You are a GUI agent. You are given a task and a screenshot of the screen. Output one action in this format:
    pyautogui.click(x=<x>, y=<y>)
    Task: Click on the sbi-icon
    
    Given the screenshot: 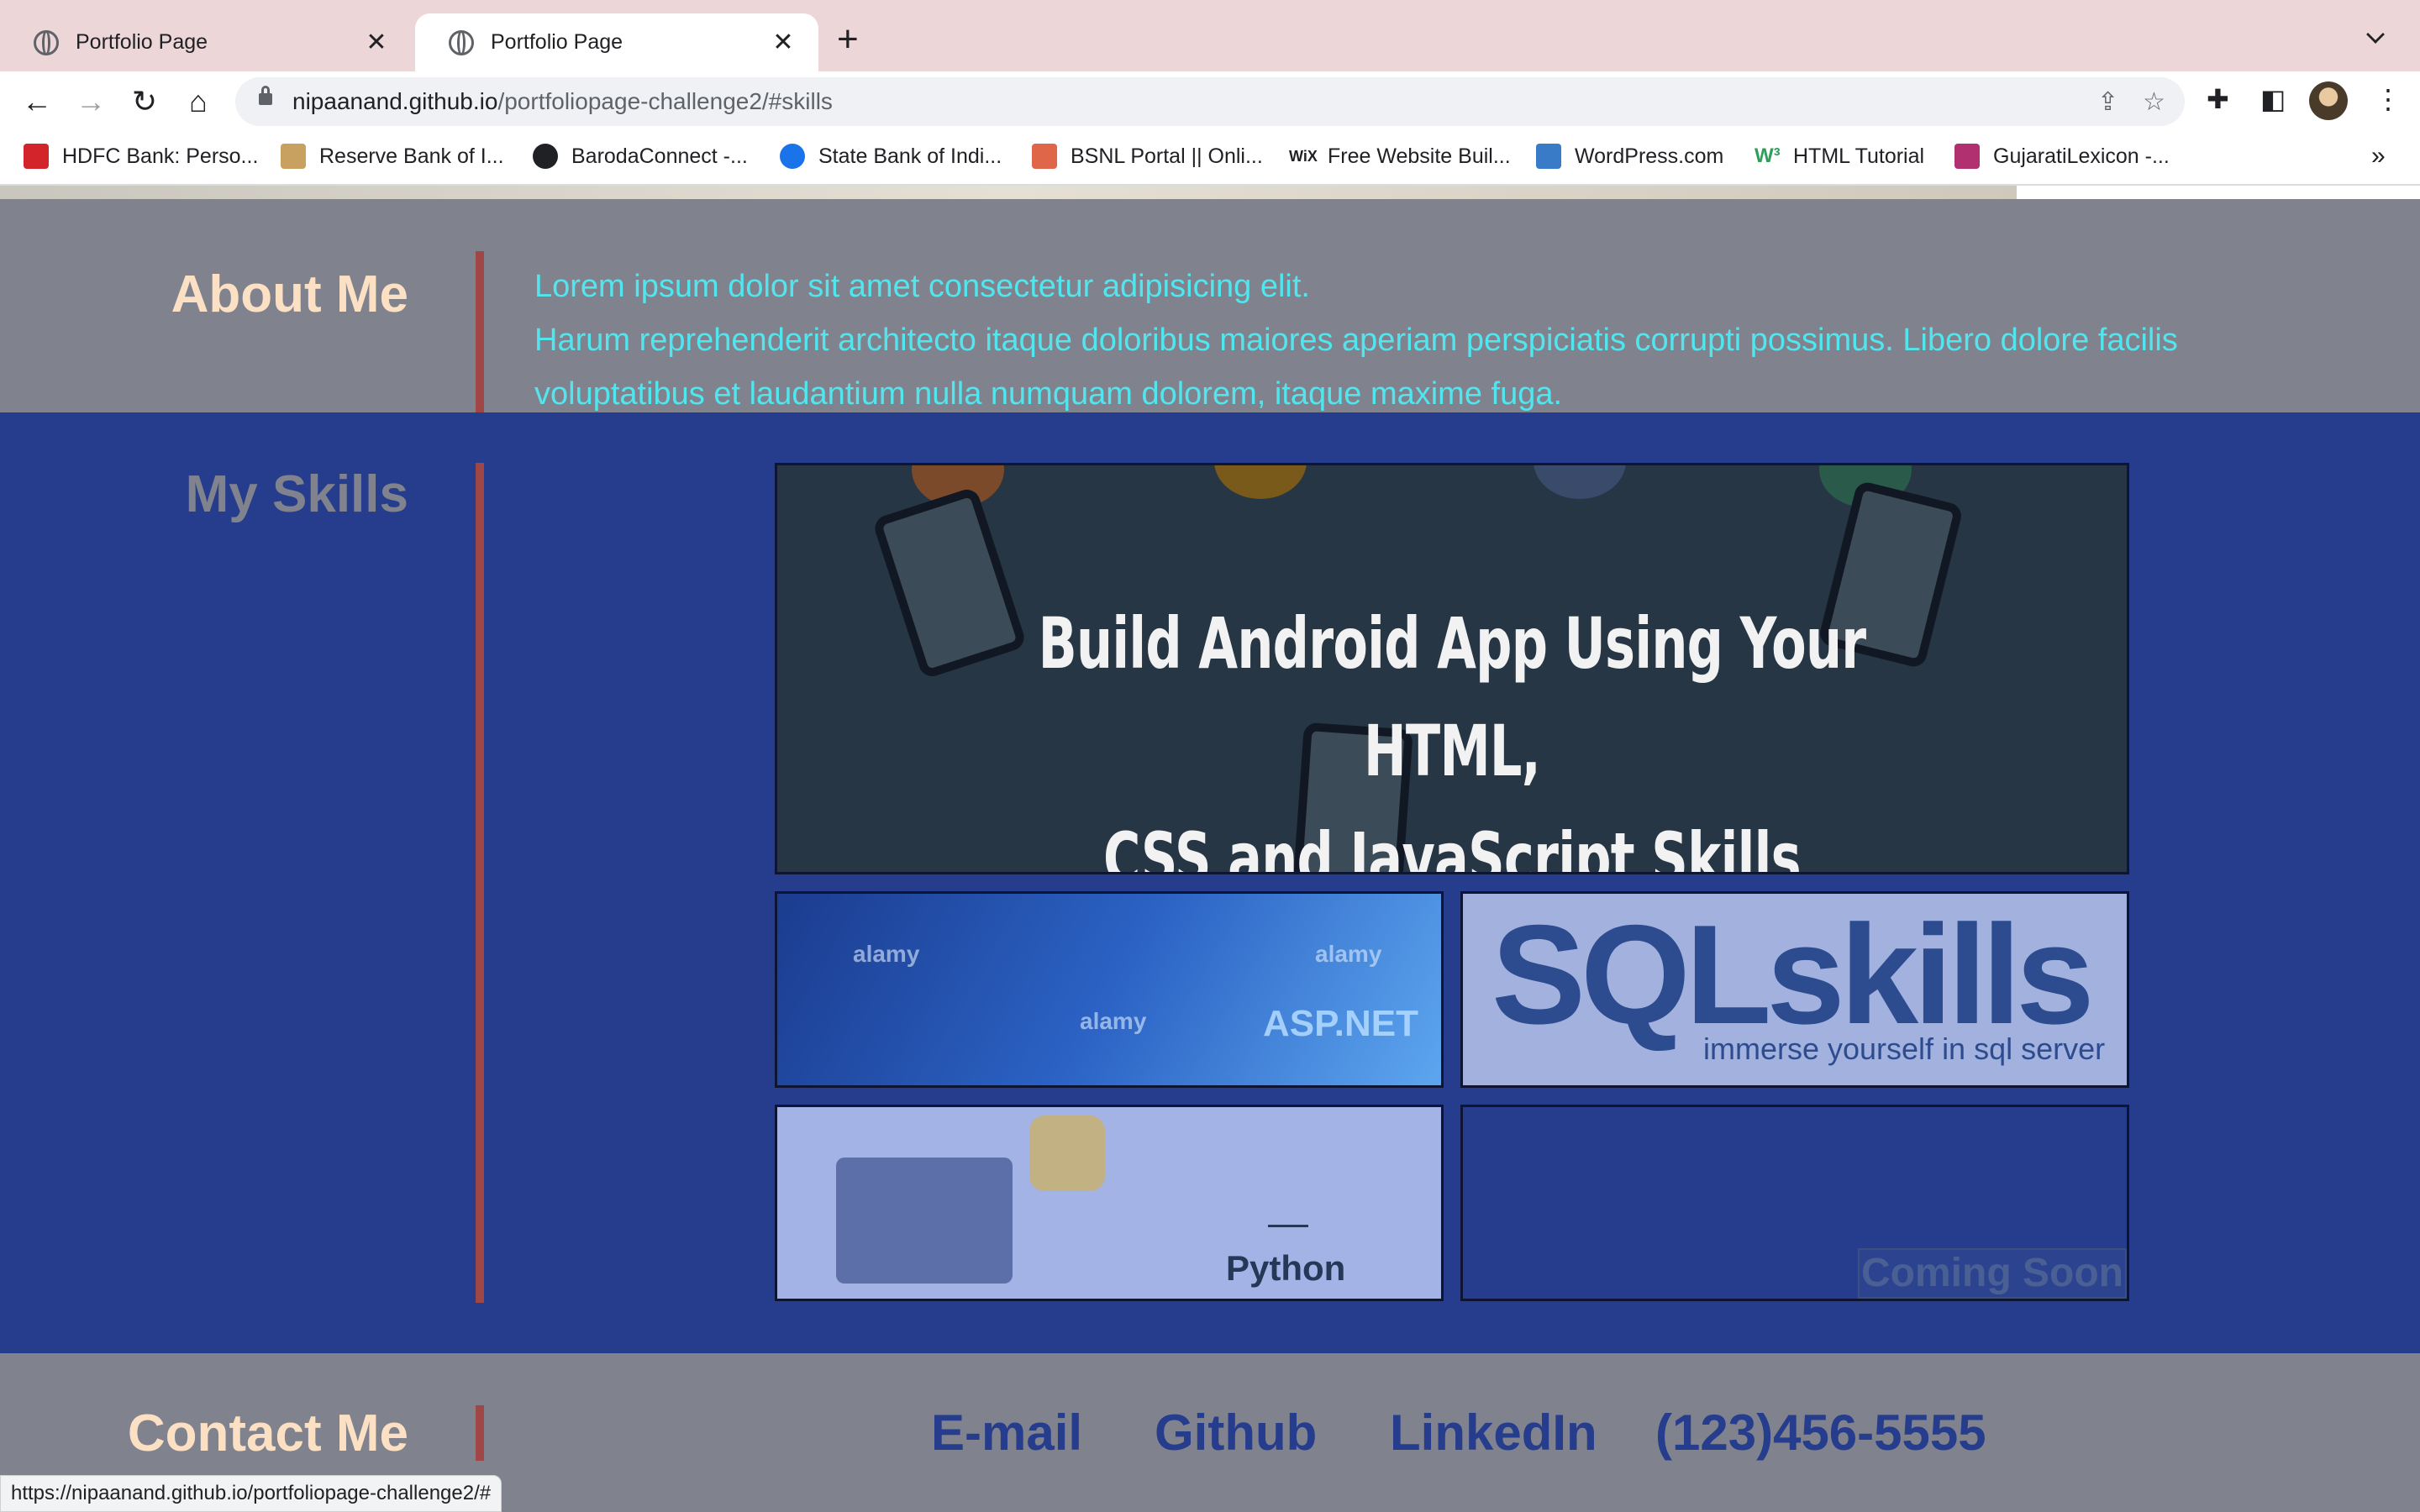 What is the action you would take?
    pyautogui.click(x=793, y=156)
    